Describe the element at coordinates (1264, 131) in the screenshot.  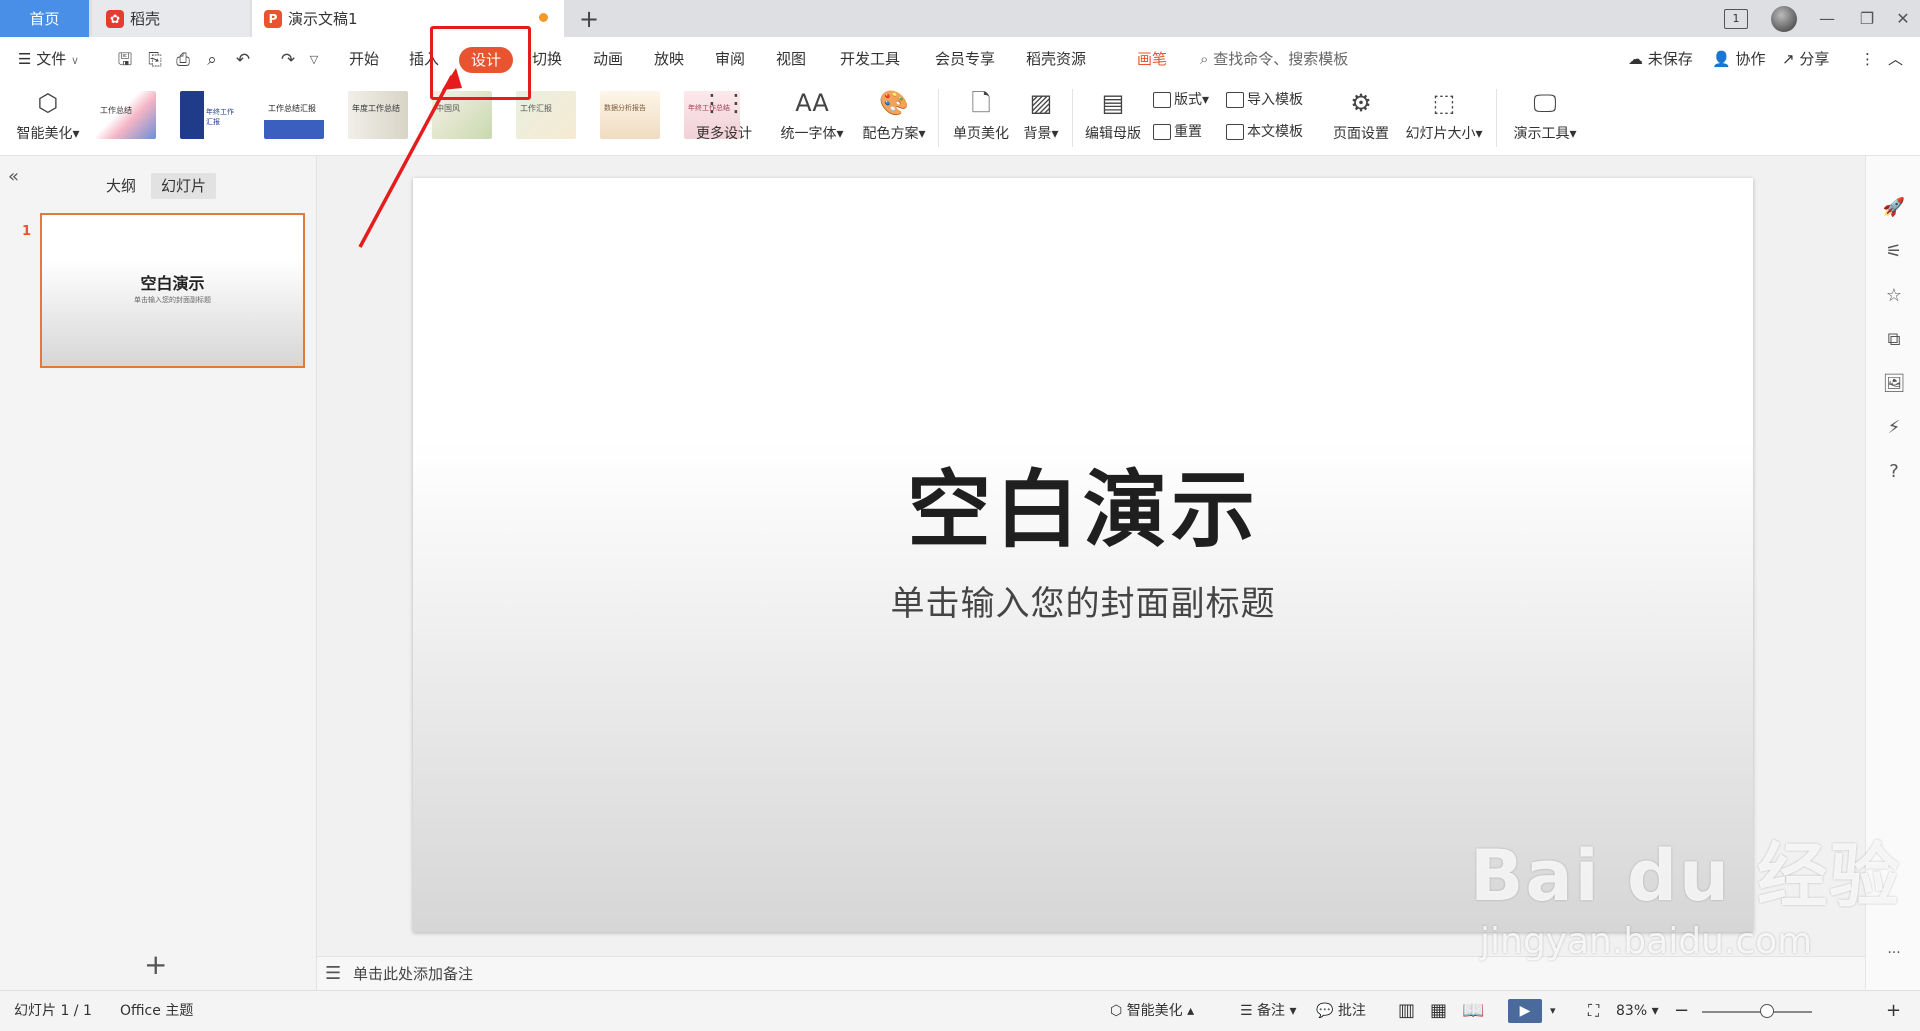
I see `this-template-button: 本文模板` at that location.